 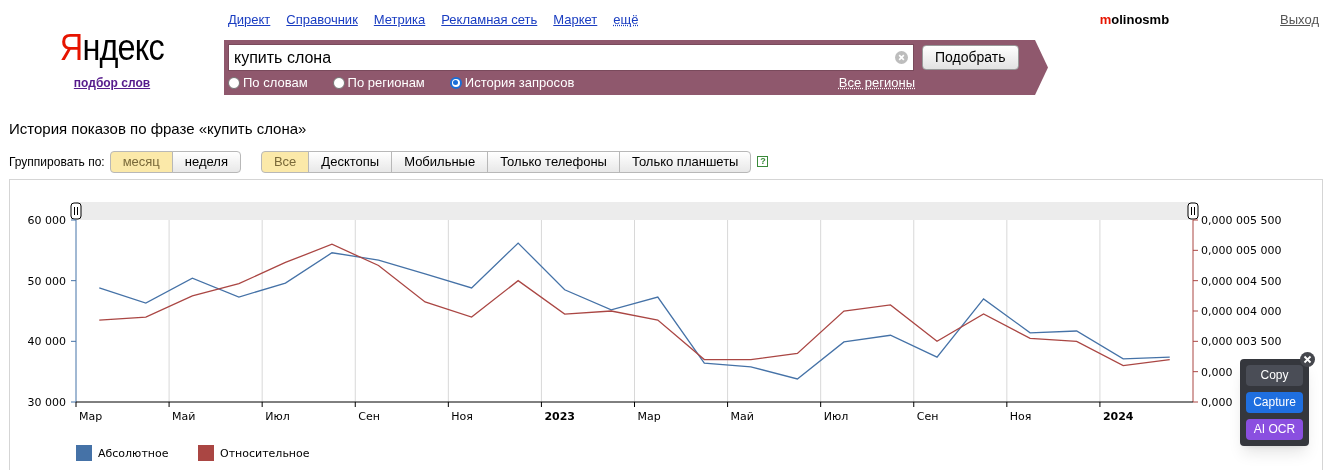 I want to click on y-tick-label: 0,000 003 500, so click(x=1241, y=341).